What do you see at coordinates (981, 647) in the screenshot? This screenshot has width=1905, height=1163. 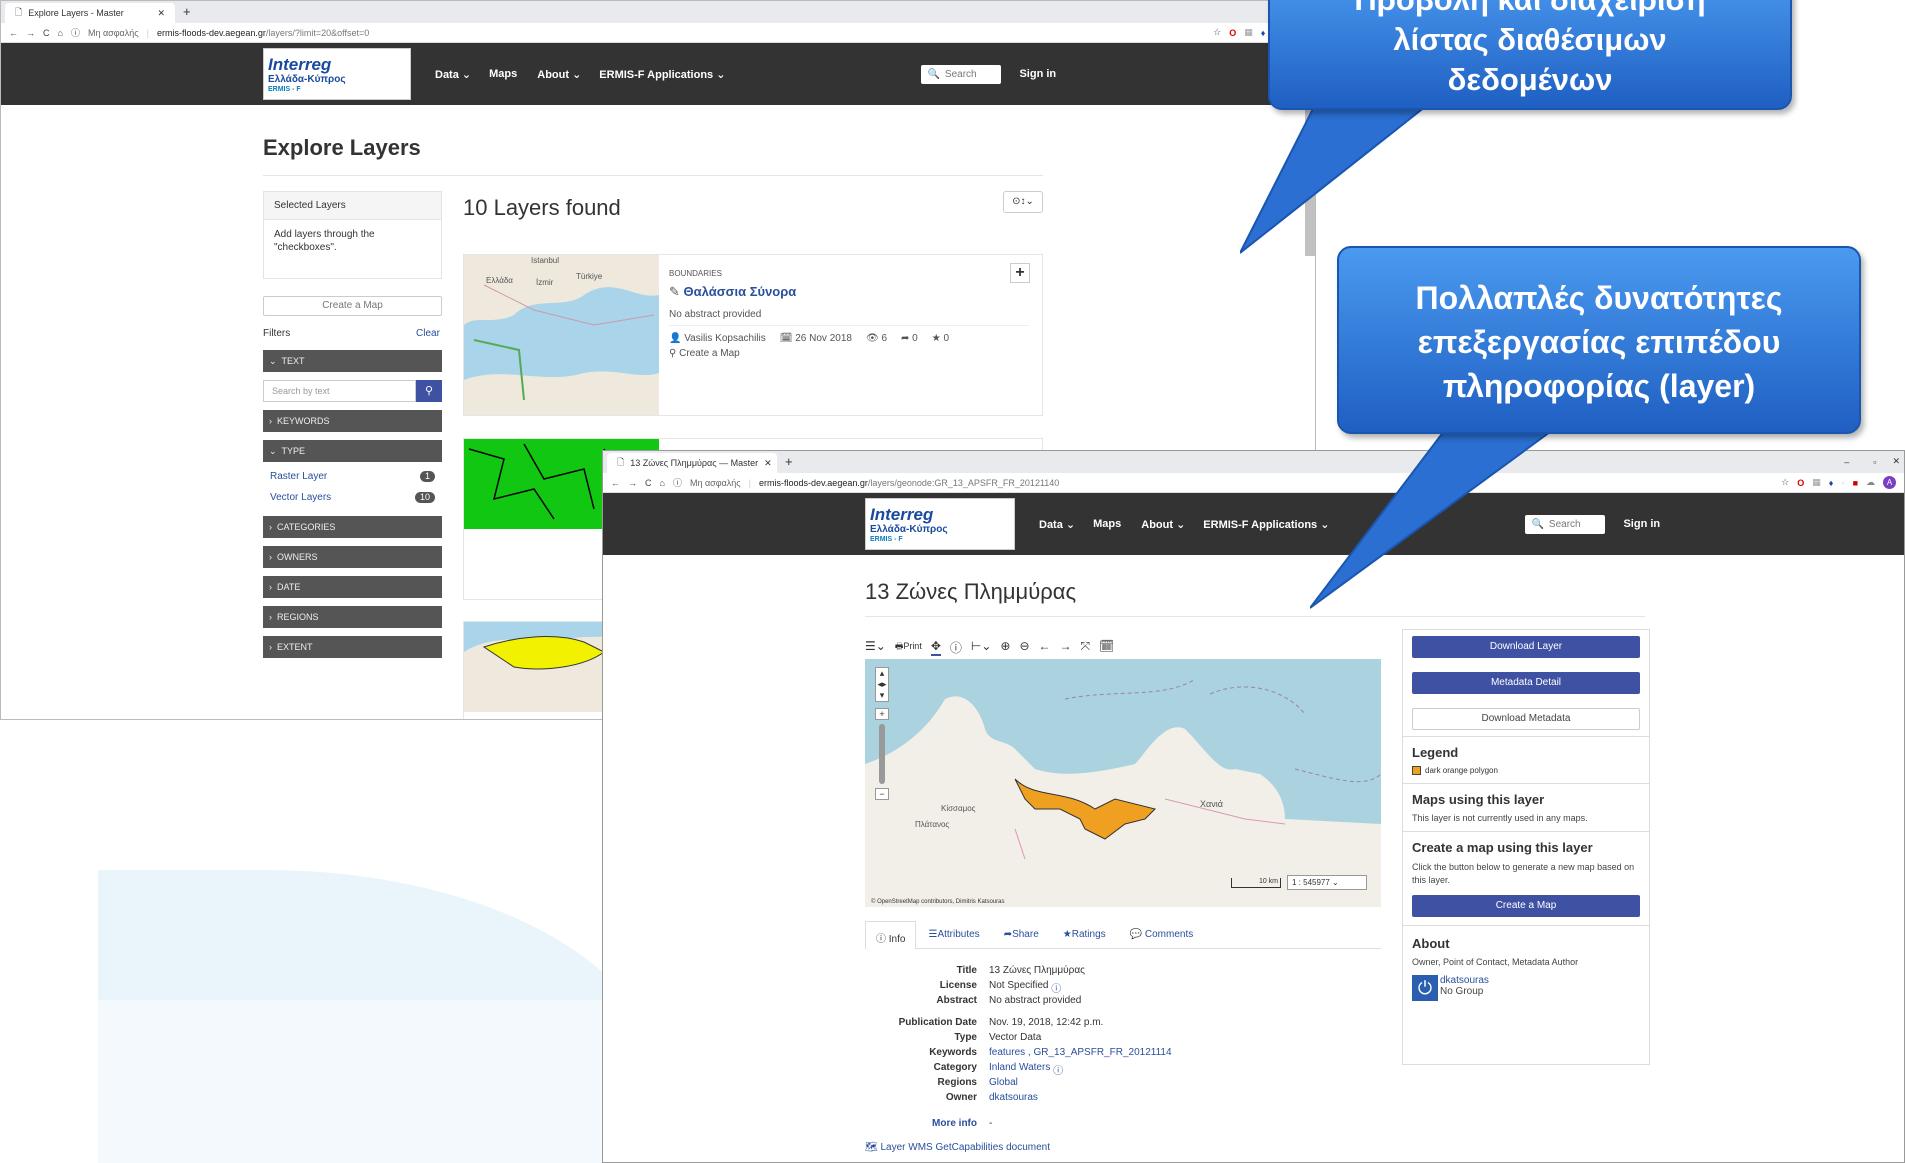 I see `measure-icon: ⊢⌄` at bounding box center [981, 647].